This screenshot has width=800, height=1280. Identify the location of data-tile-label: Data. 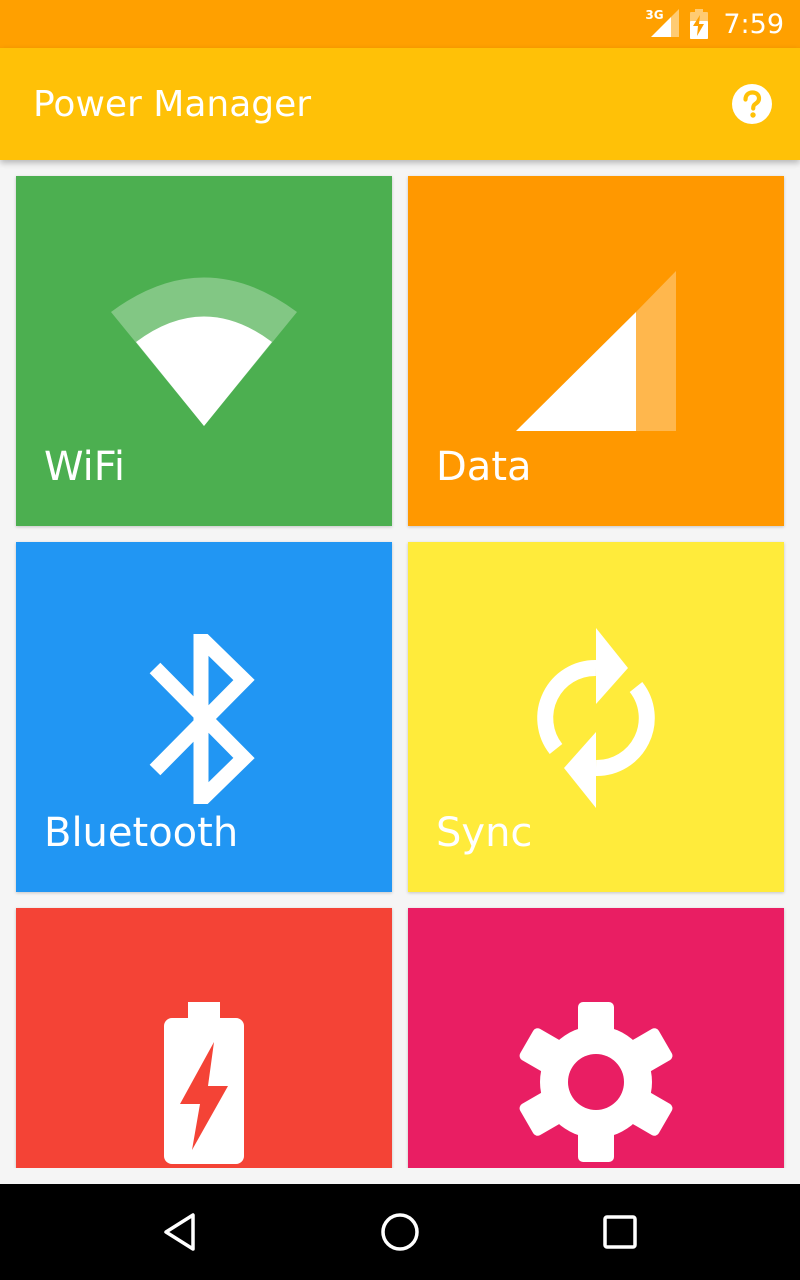
(484, 467).